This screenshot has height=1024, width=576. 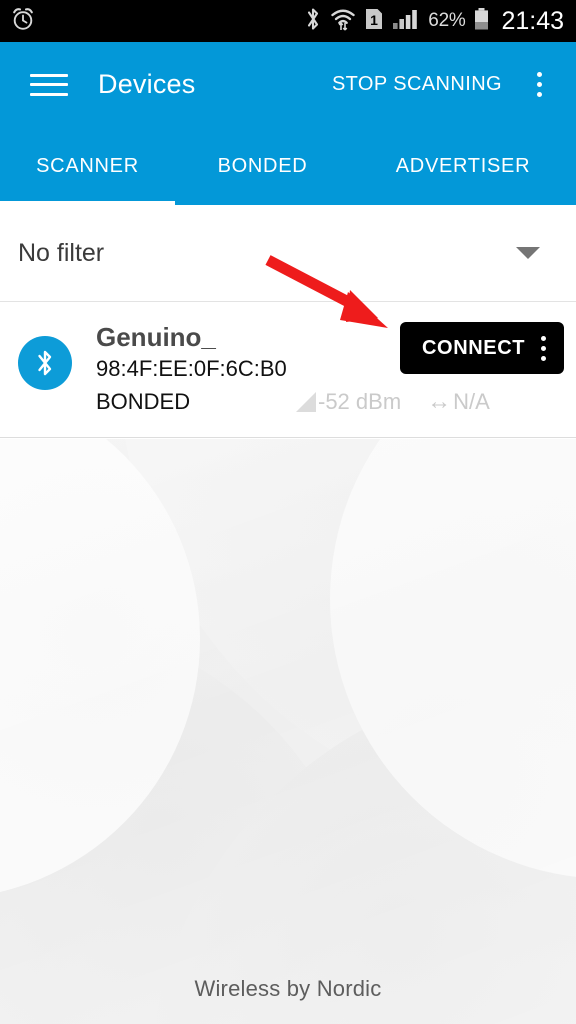 I want to click on tab-bar: SCANNER BONDED ADVERTISER, so click(x=288, y=166).